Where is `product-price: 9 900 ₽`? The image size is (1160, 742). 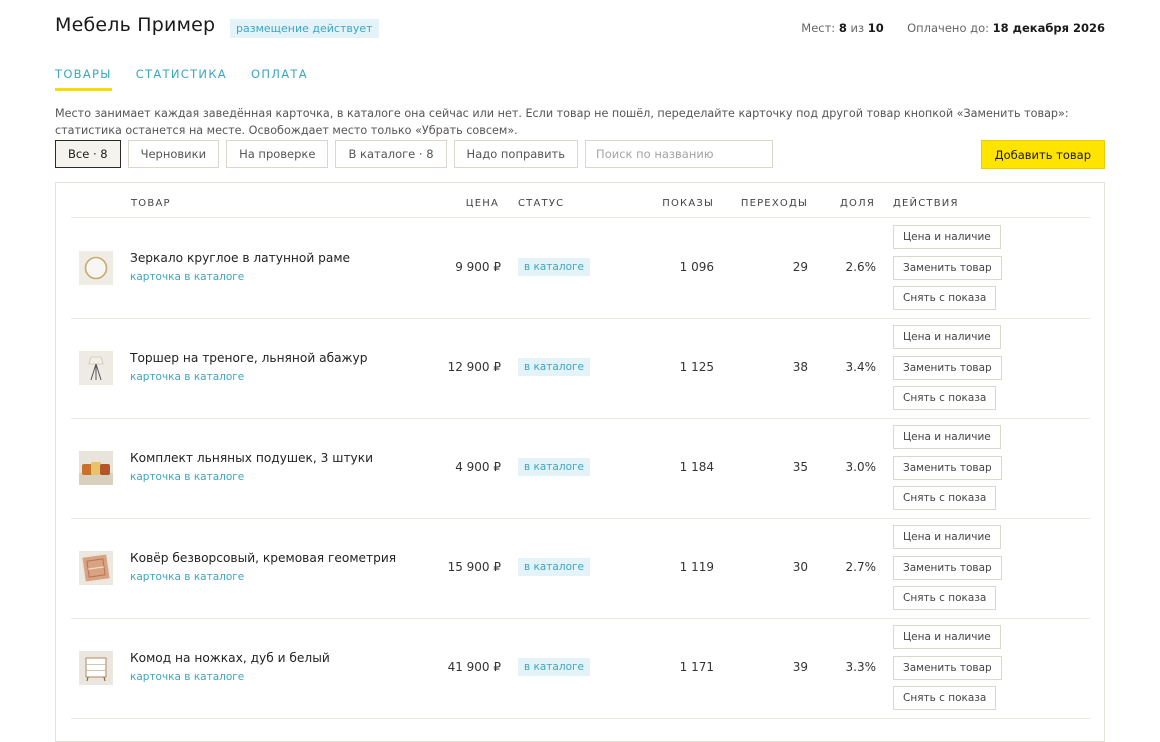 product-price: 9 900 ₽ is located at coordinates (478, 267).